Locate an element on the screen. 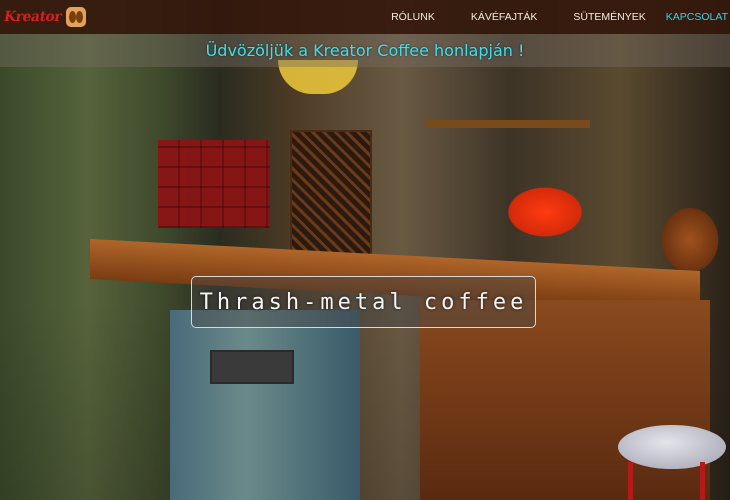  slogan-box: Thrash-metal coffee is located at coordinates (363, 302).